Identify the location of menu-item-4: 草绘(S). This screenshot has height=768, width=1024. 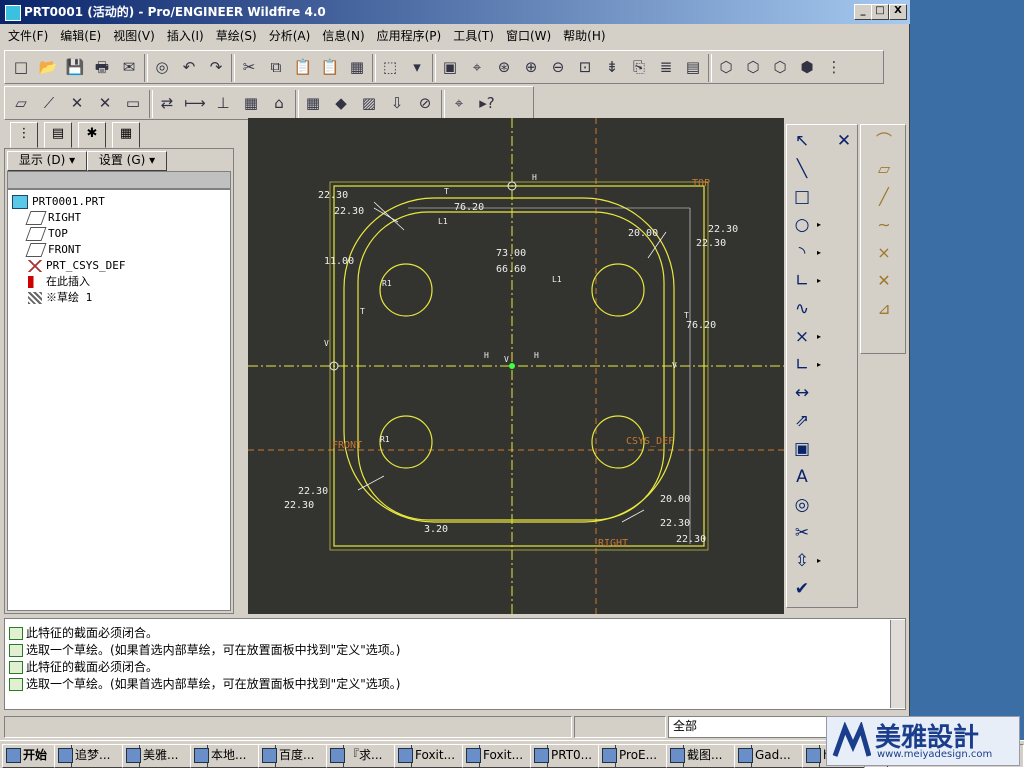
(236, 36).